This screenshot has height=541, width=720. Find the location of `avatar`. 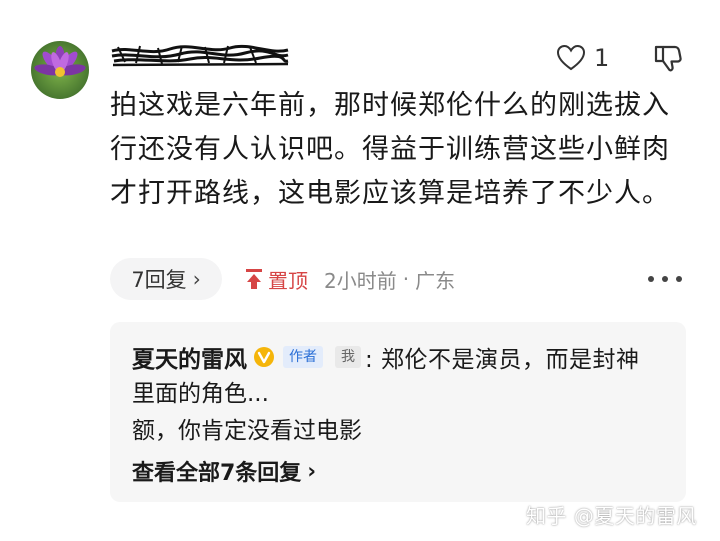

avatar is located at coordinates (60, 70).